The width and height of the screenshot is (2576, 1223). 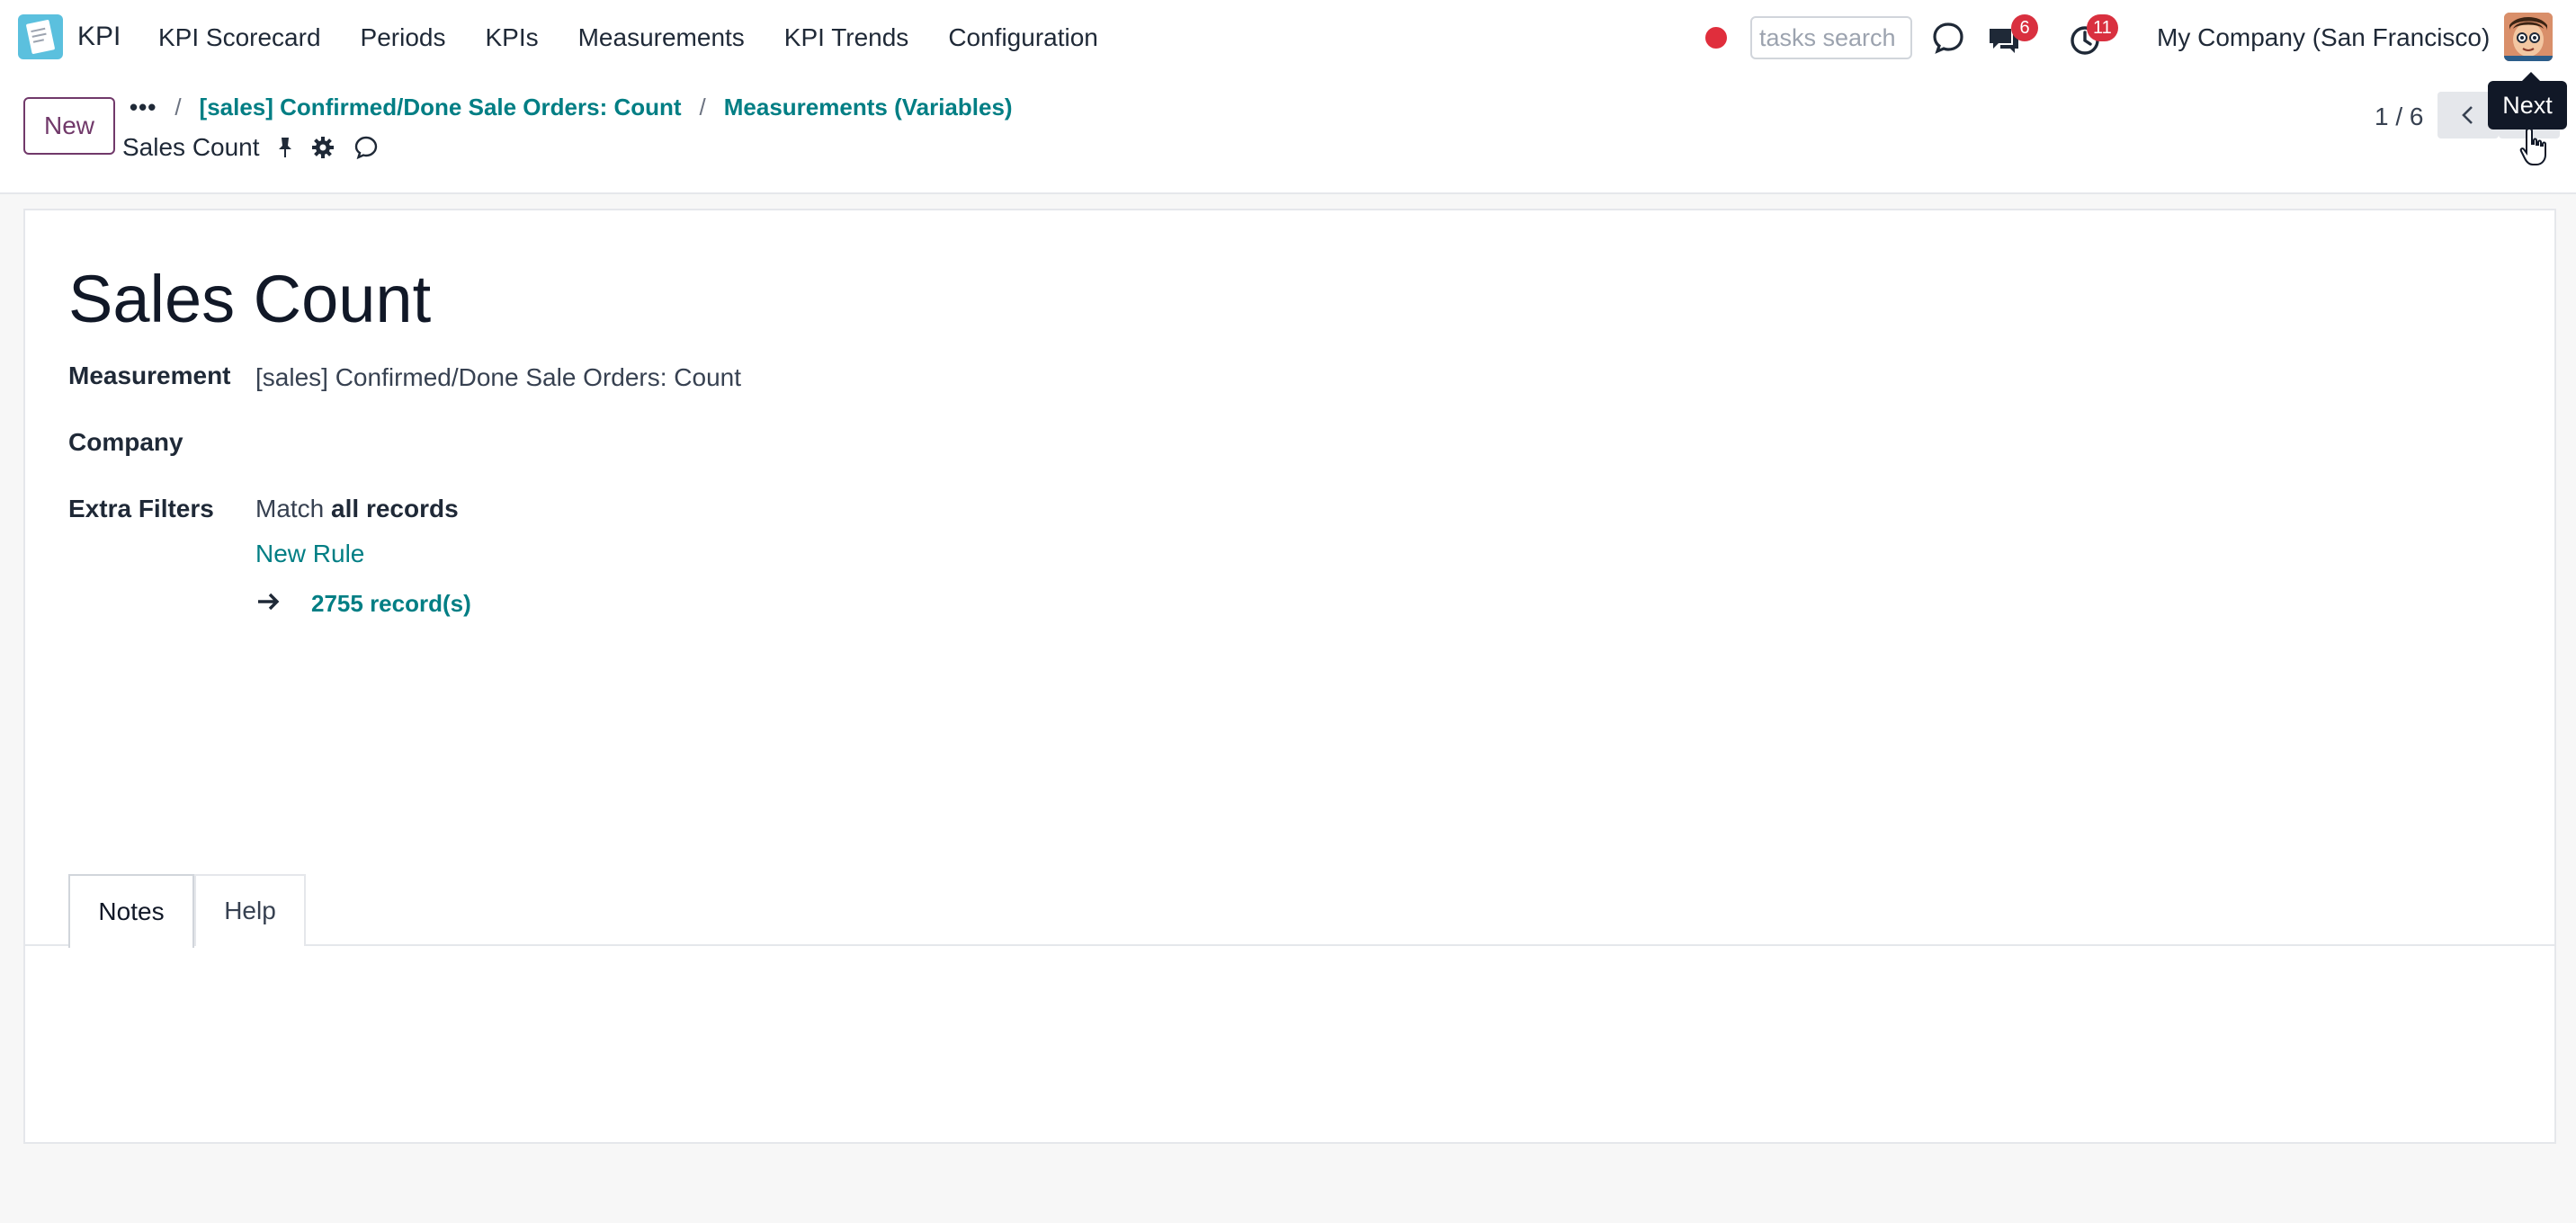 I want to click on company-label: Company, so click(x=125, y=442).